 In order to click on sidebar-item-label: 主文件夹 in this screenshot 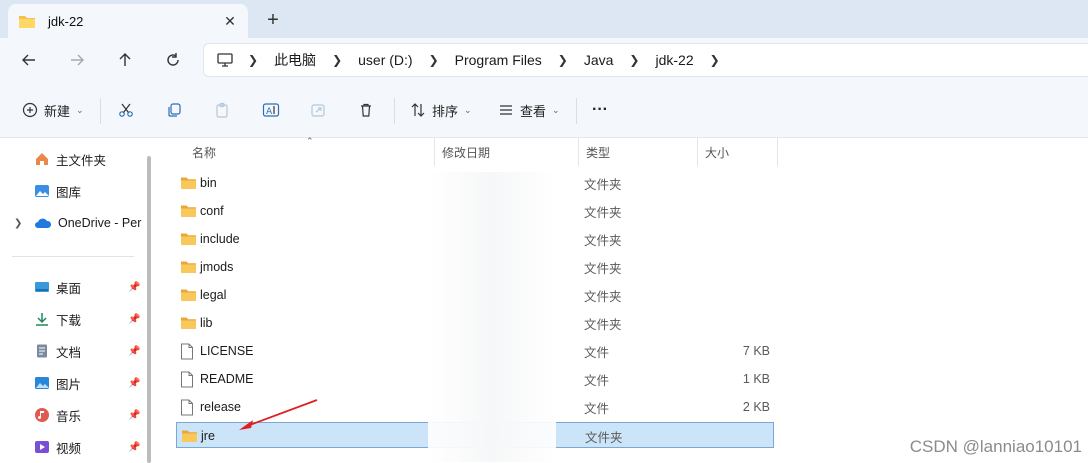, I will do `click(81, 160)`.